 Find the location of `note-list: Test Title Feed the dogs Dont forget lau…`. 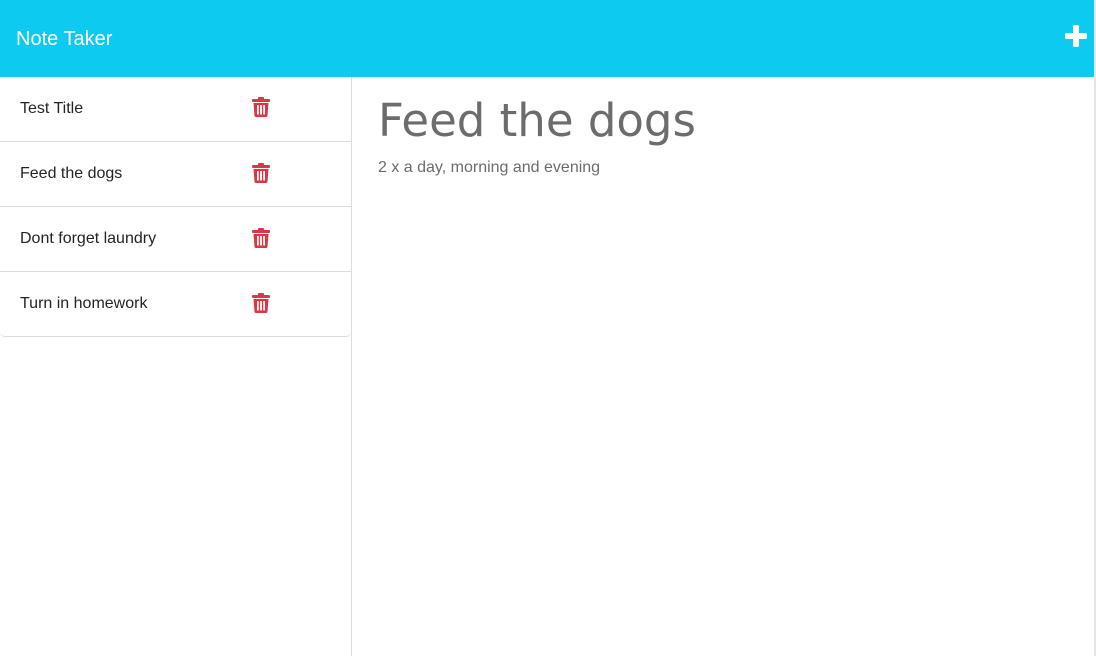

note-list: Test Title Feed the dogs Dont forget lau… is located at coordinates (175, 207).